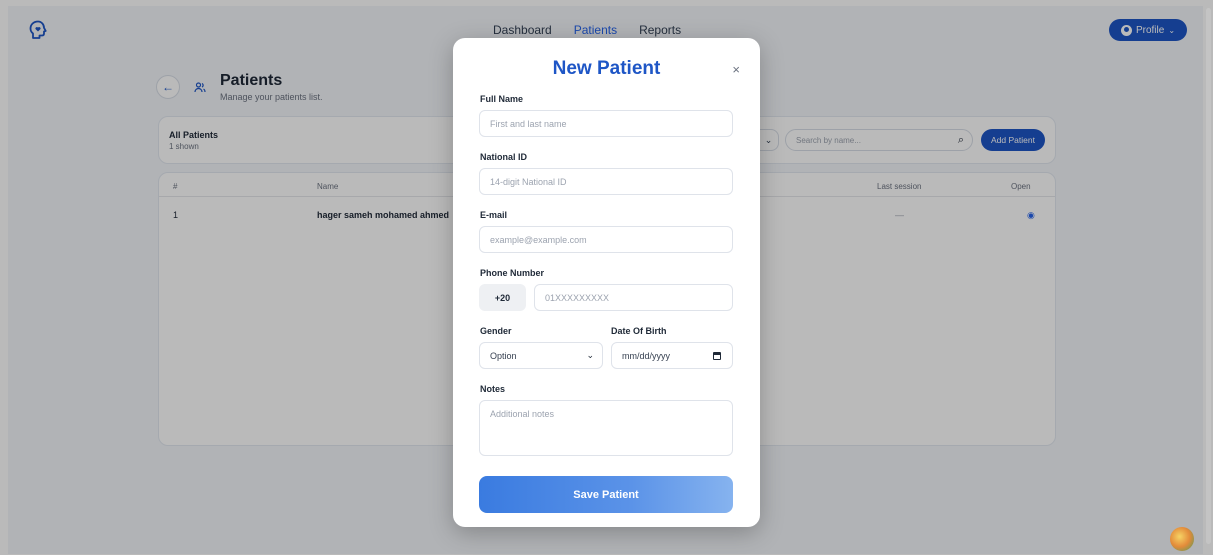 The width and height of the screenshot is (1213, 555). I want to click on close-icon: ×, so click(736, 69).